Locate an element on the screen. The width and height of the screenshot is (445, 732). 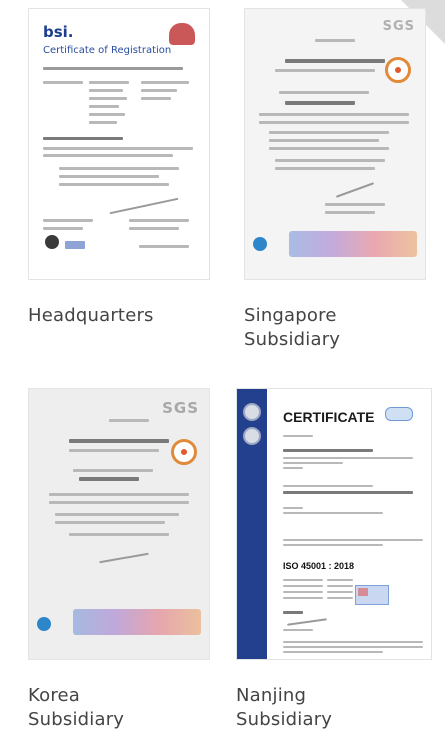
certificate-label-headquarters: Headquarters is located at coordinates (91, 315).